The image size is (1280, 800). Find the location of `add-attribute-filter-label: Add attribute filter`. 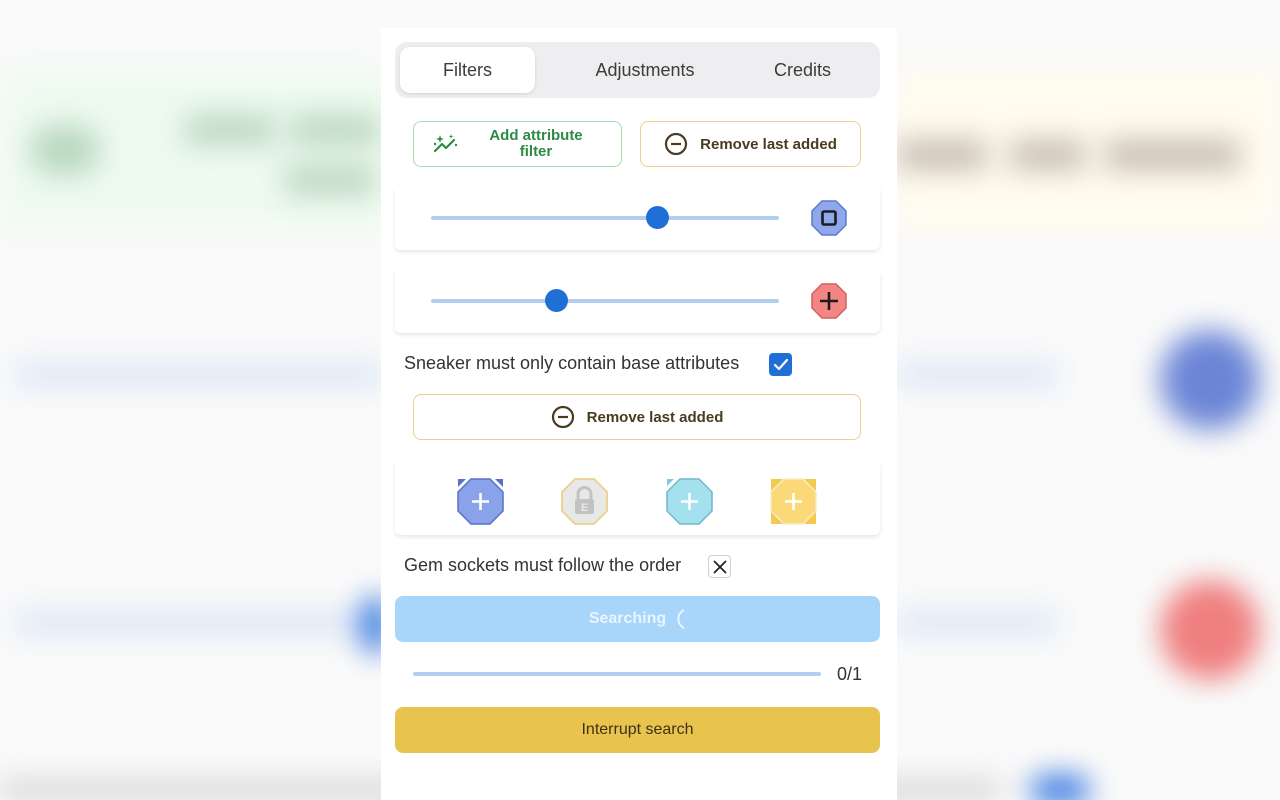

add-attribute-filter-label: Add attribute filter is located at coordinates (536, 143).